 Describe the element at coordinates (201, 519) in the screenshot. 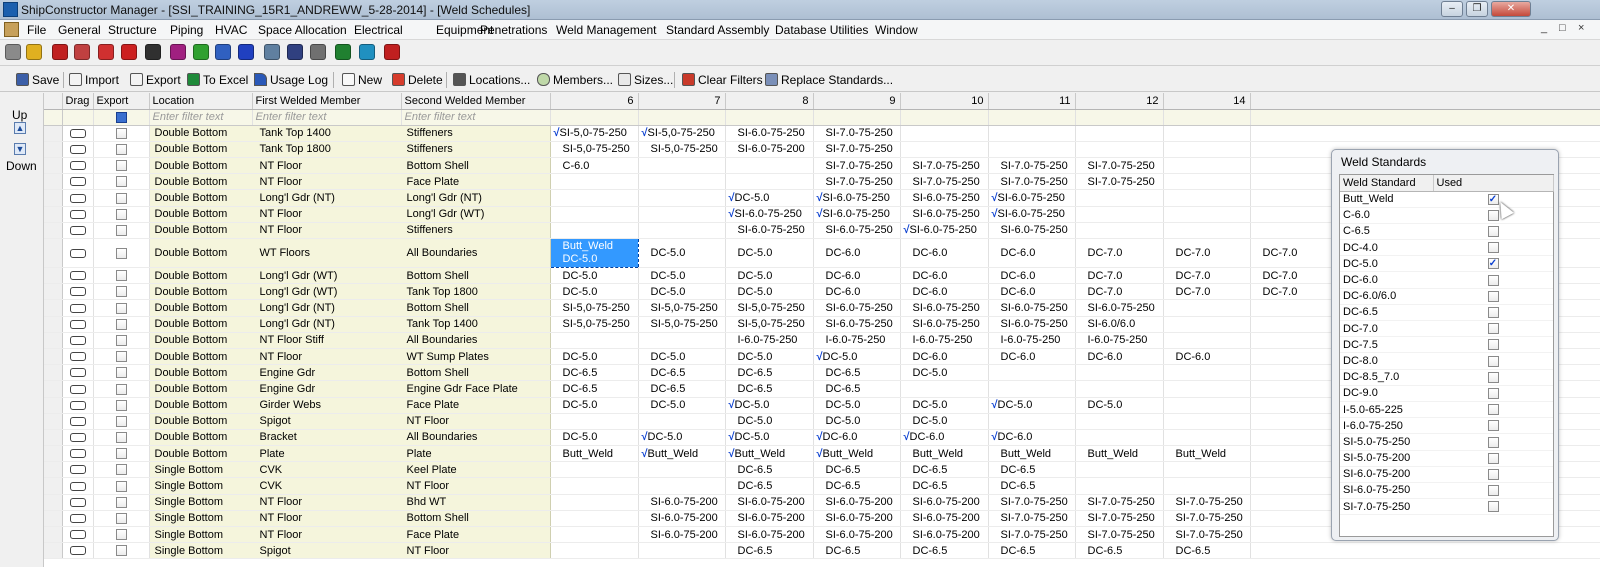

I see `location-cell: Single Bottom` at that location.